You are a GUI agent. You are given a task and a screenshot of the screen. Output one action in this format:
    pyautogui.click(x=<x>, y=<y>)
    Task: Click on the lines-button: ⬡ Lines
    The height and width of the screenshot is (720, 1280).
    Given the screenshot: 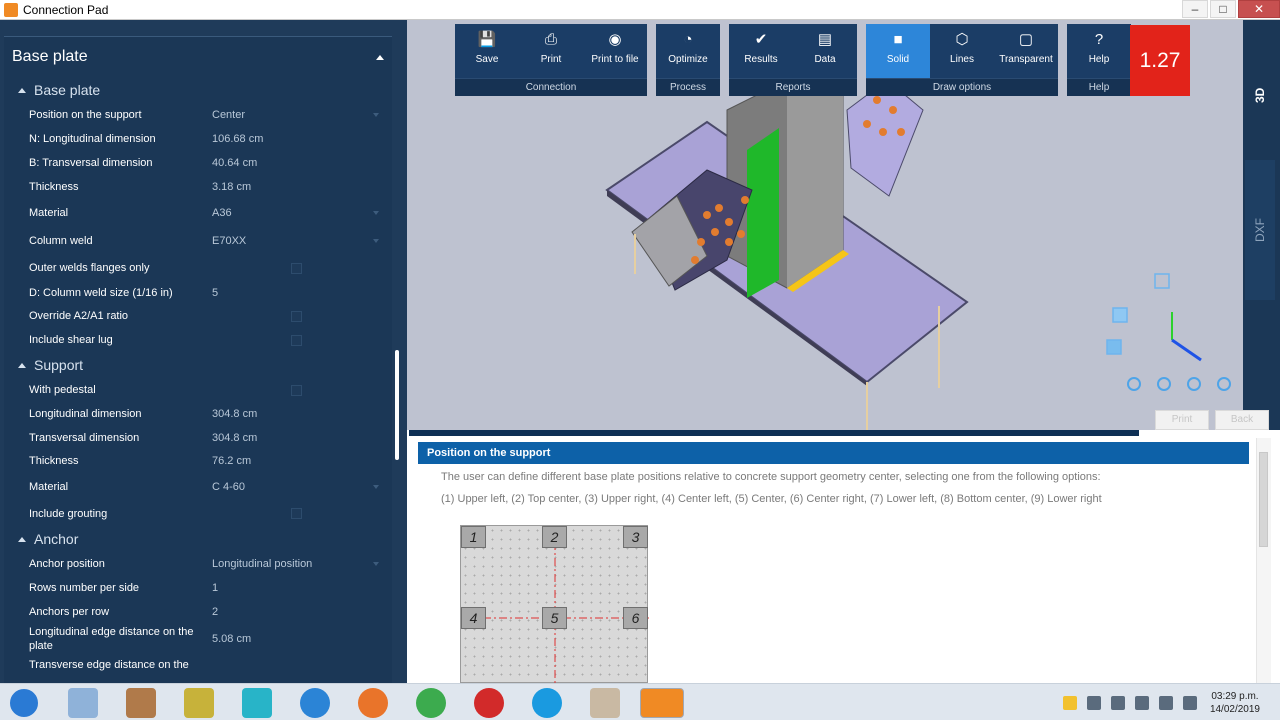 What is the action you would take?
    pyautogui.click(x=962, y=51)
    